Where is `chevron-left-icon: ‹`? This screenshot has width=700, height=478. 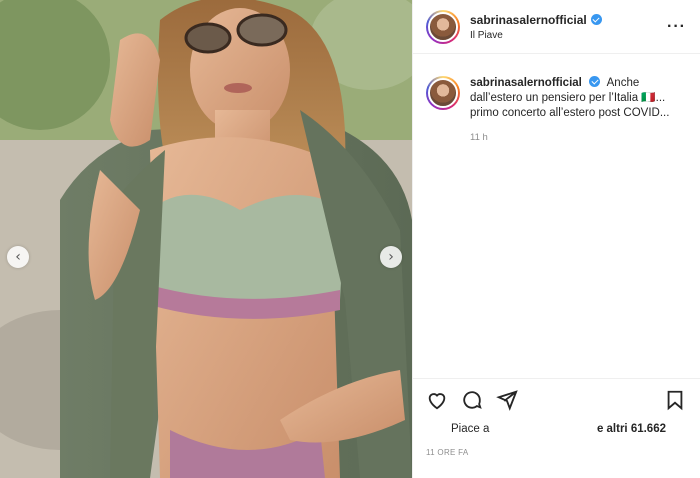 chevron-left-icon: ‹ is located at coordinates (18, 257).